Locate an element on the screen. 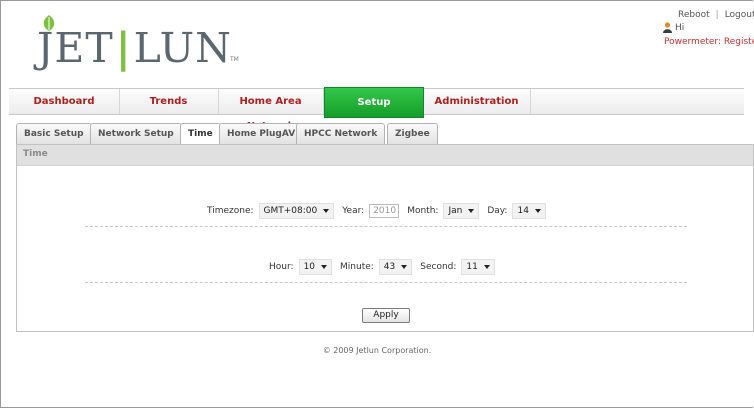 The width and height of the screenshot is (754, 408). day-select: 14 is located at coordinates (529, 211).